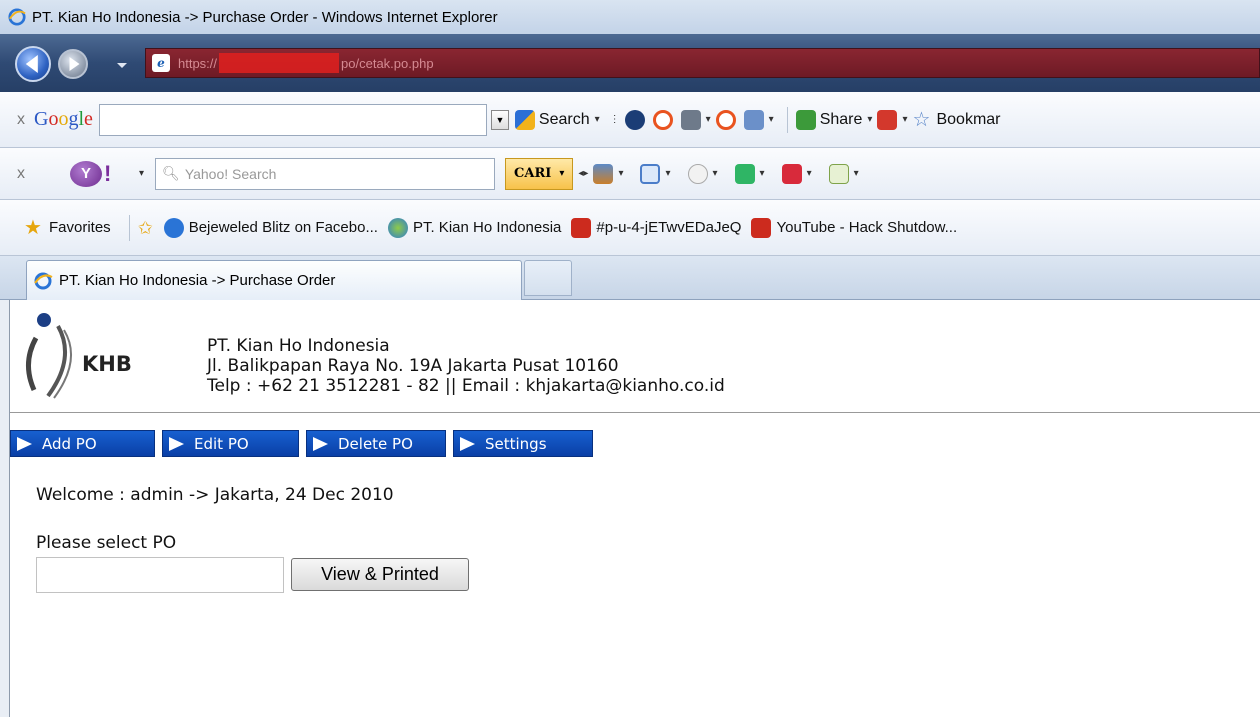  Describe the element at coordinates (630, 278) in the screenshot. I see `tab-bar: PT. Kian Ho Indonesia -> Purchase Order` at that location.